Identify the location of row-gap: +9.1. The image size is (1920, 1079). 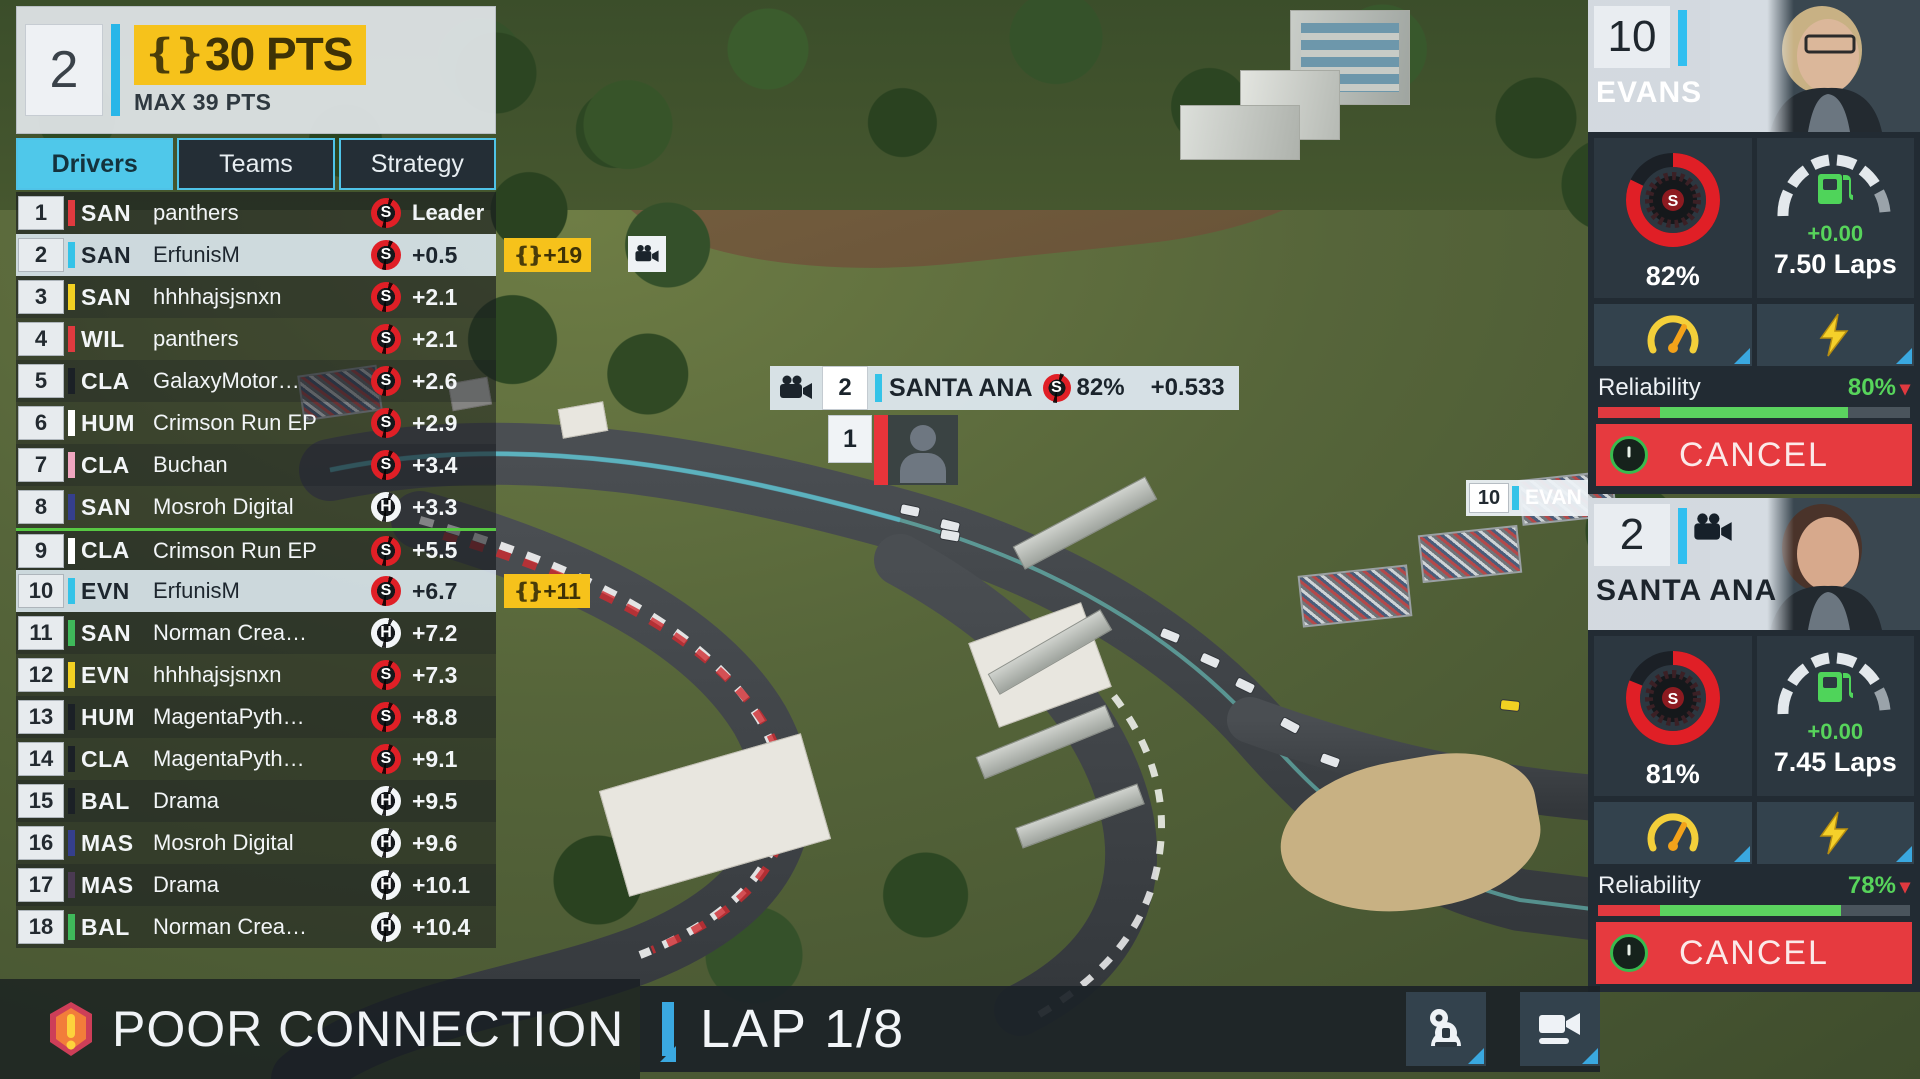
(435, 758).